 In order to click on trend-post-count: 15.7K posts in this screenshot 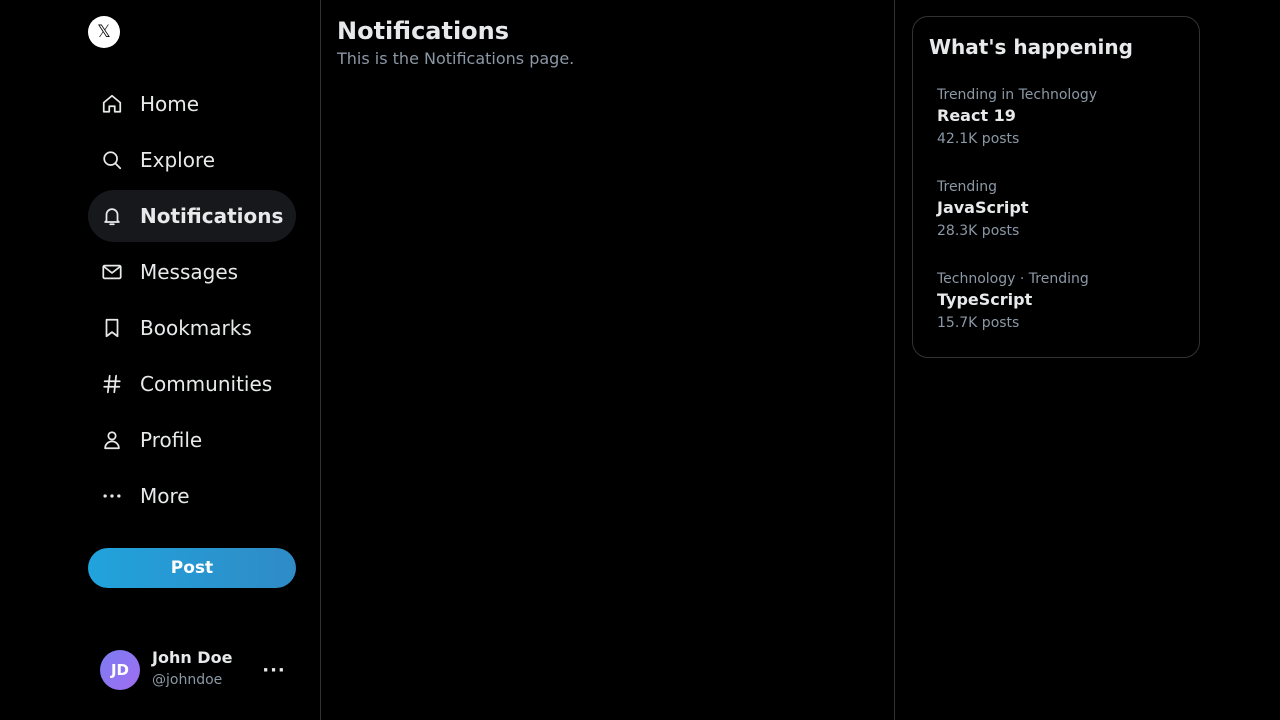, I will do `click(978, 323)`.